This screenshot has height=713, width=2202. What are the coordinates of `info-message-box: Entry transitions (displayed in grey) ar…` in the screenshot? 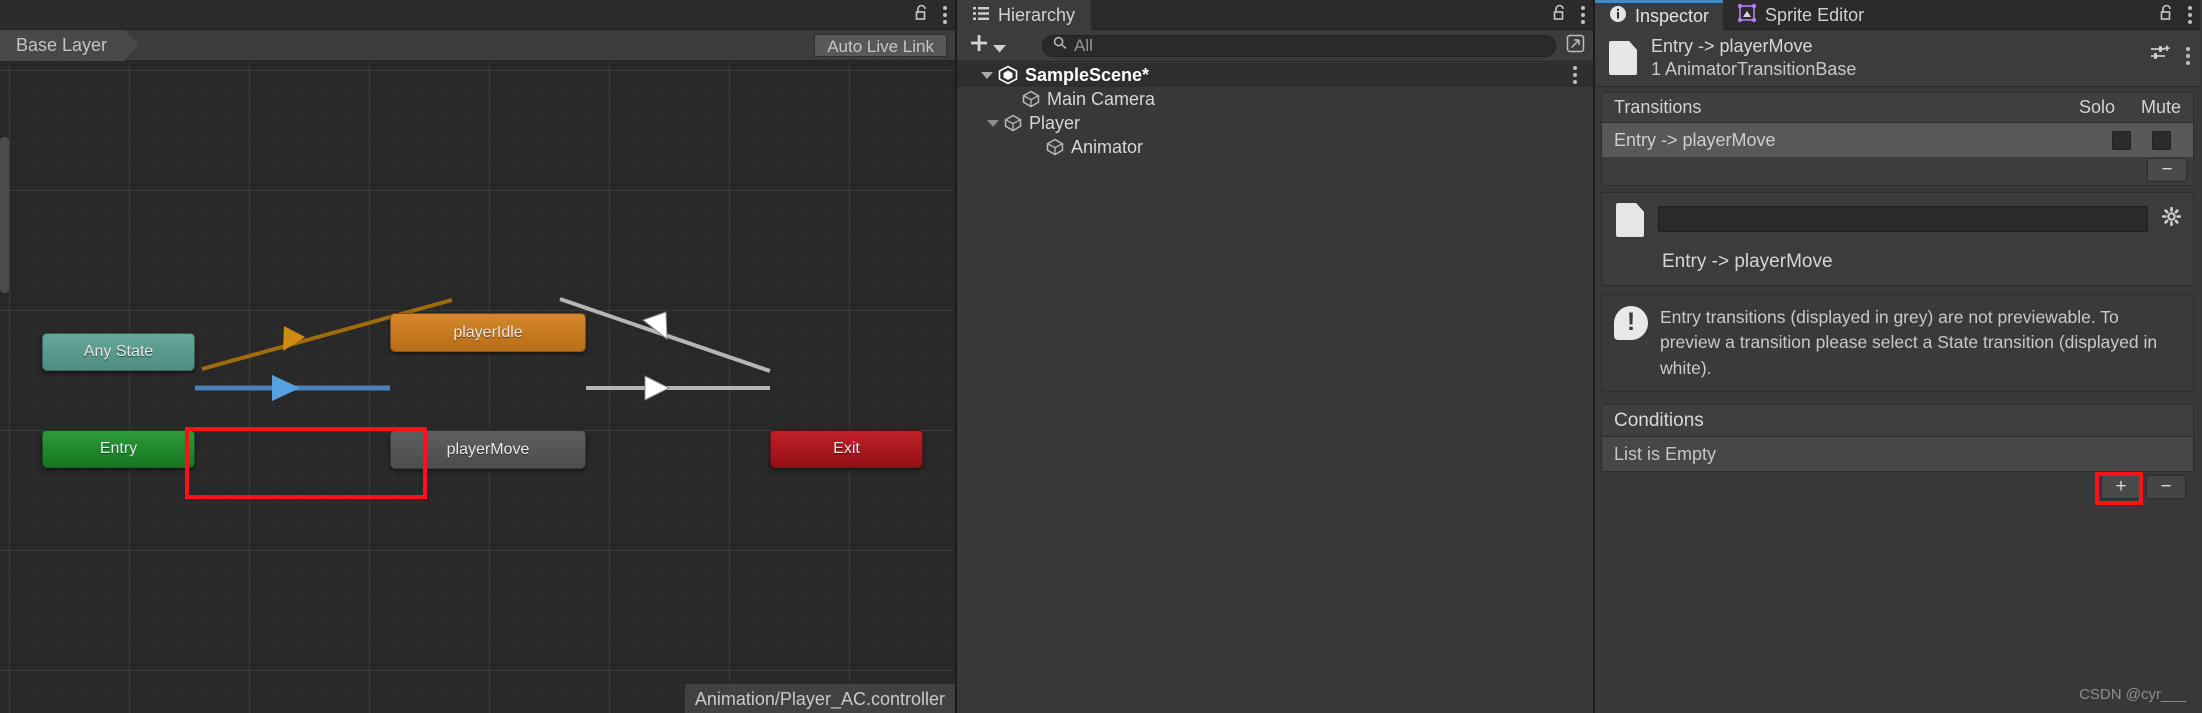 It's located at (1897, 343).